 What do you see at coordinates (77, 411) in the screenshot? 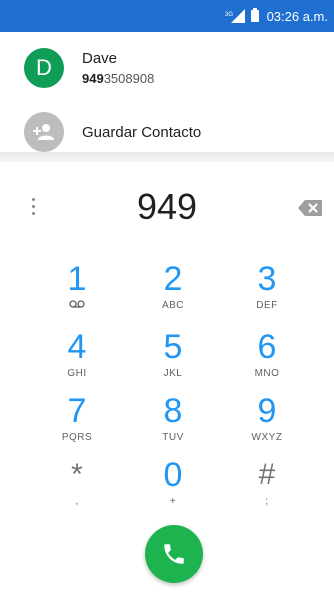
I see `key-digit: 7` at bounding box center [77, 411].